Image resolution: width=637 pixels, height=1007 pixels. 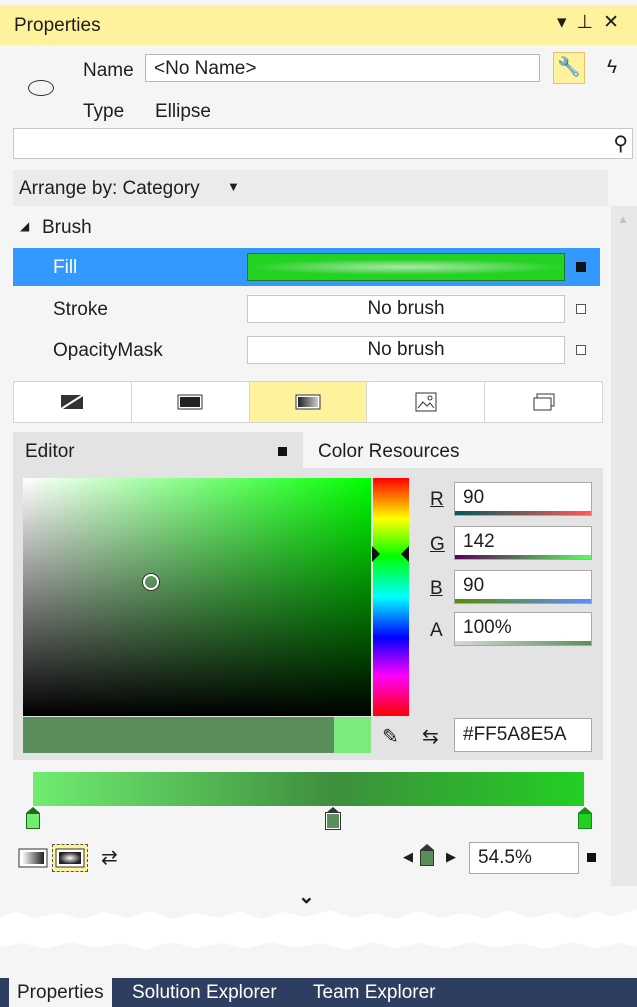 I want to click on property-row-opacitymask: OpacityMask No brush, so click(x=306, y=350).